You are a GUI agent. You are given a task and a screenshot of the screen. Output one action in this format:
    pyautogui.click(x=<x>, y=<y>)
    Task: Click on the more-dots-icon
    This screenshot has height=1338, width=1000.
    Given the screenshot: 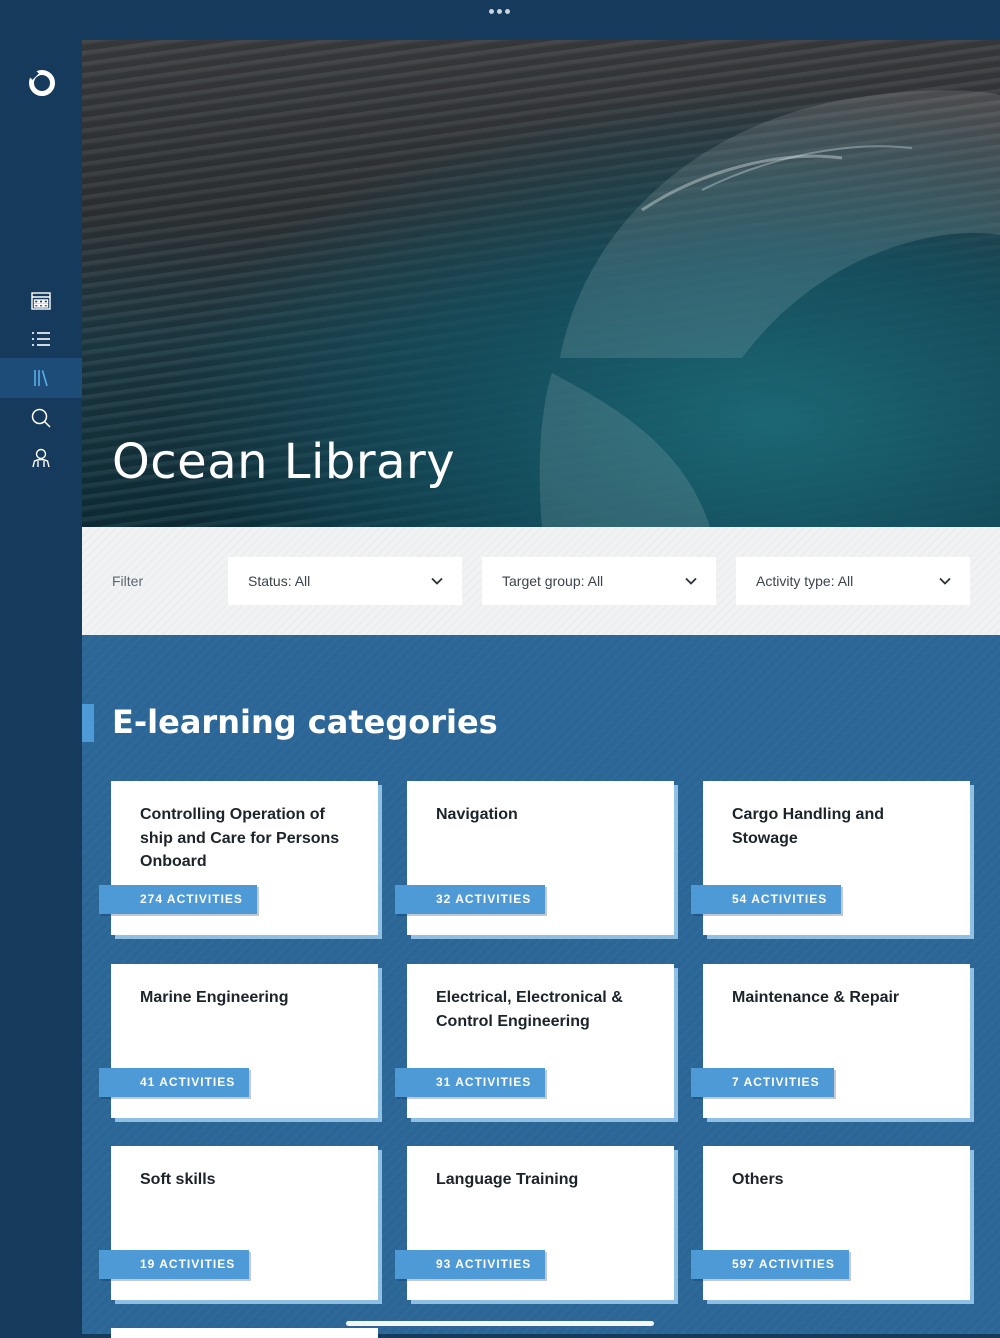 What is the action you would take?
    pyautogui.click(x=499, y=11)
    